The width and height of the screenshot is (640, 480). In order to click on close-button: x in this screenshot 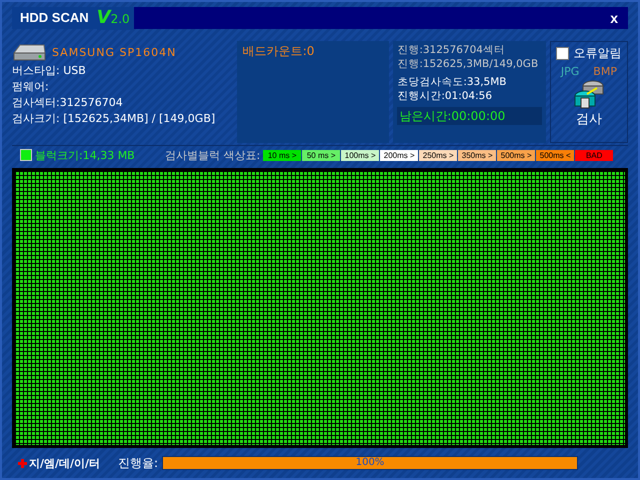, I will do `click(614, 18)`.